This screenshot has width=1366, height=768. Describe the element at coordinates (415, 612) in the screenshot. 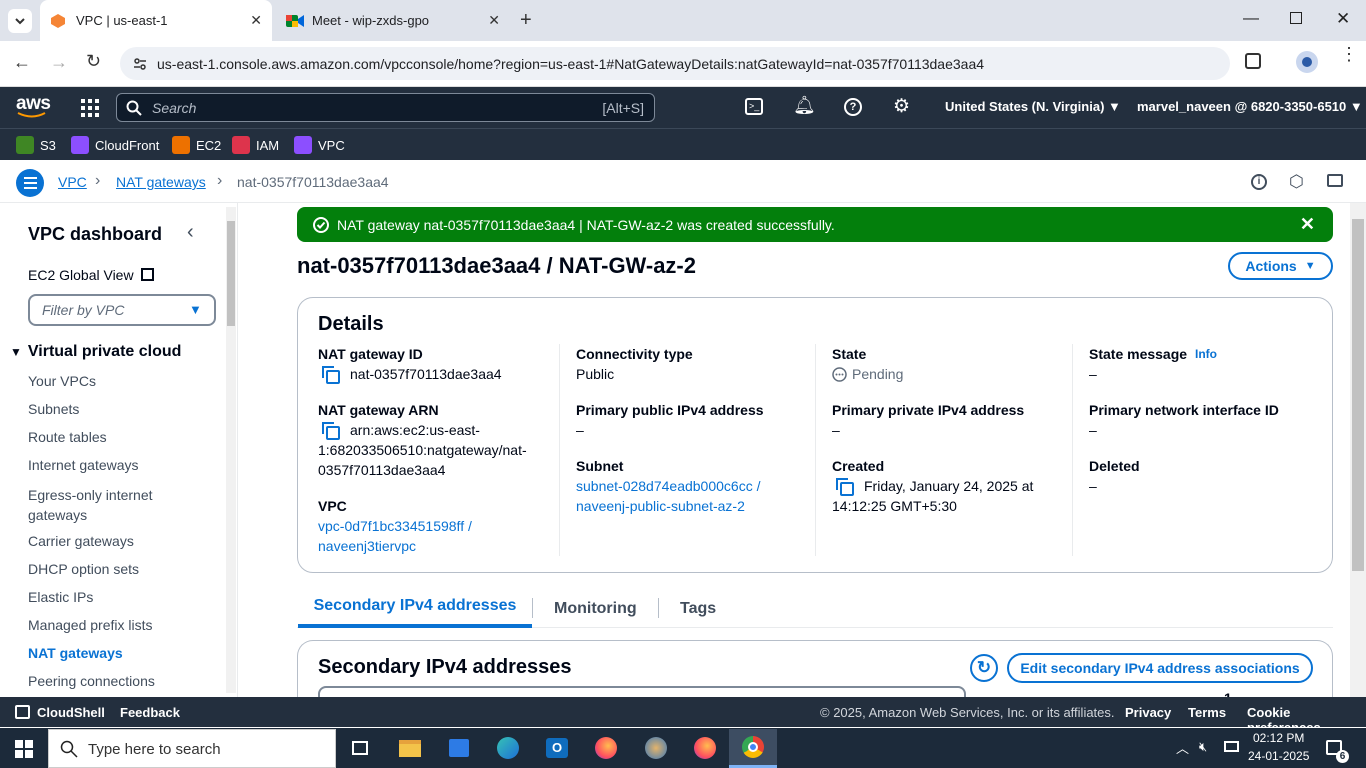

I see `tab-secondary-ipv4: Secondary IPv4 addresses` at that location.